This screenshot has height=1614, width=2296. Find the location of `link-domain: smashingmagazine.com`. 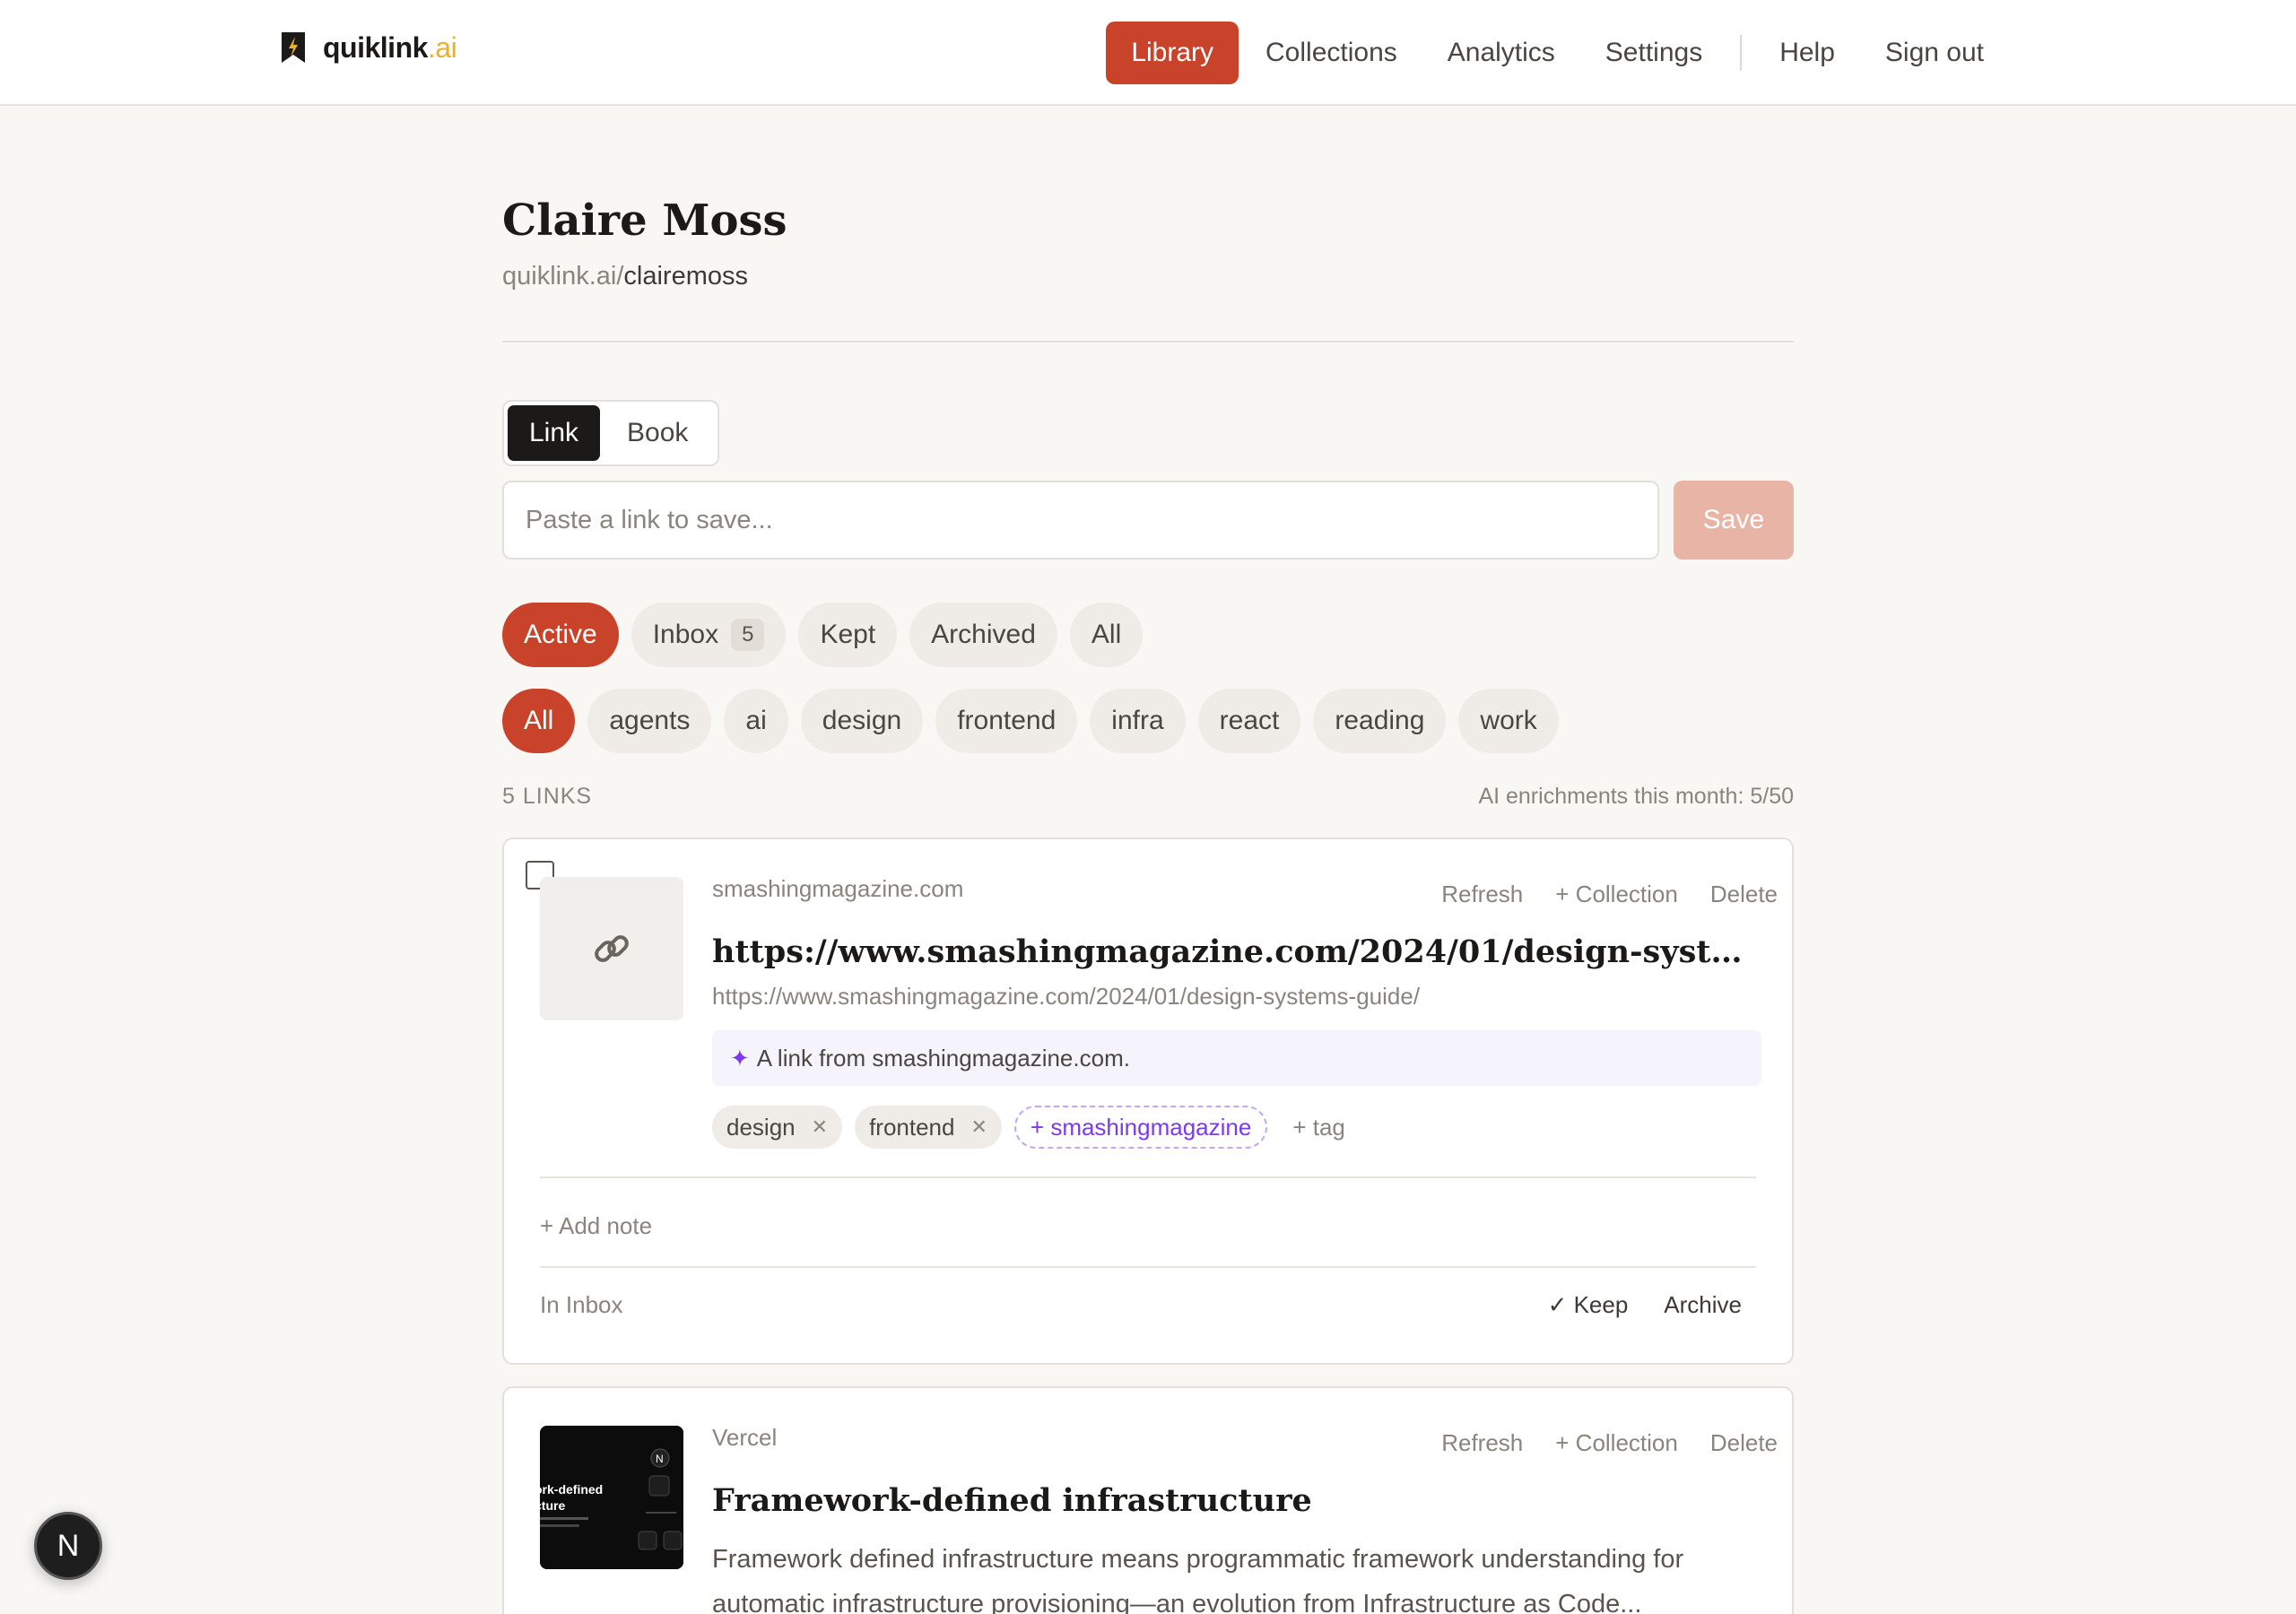

link-domain: smashingmagazine.com is located at coordinates (838, 888).